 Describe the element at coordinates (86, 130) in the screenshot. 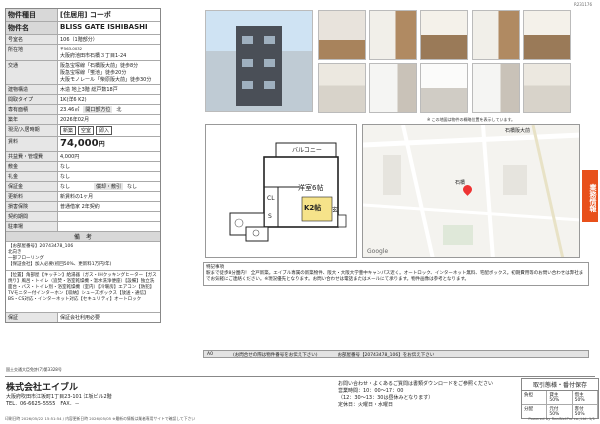

I see `status-tag: 空室` at that location.